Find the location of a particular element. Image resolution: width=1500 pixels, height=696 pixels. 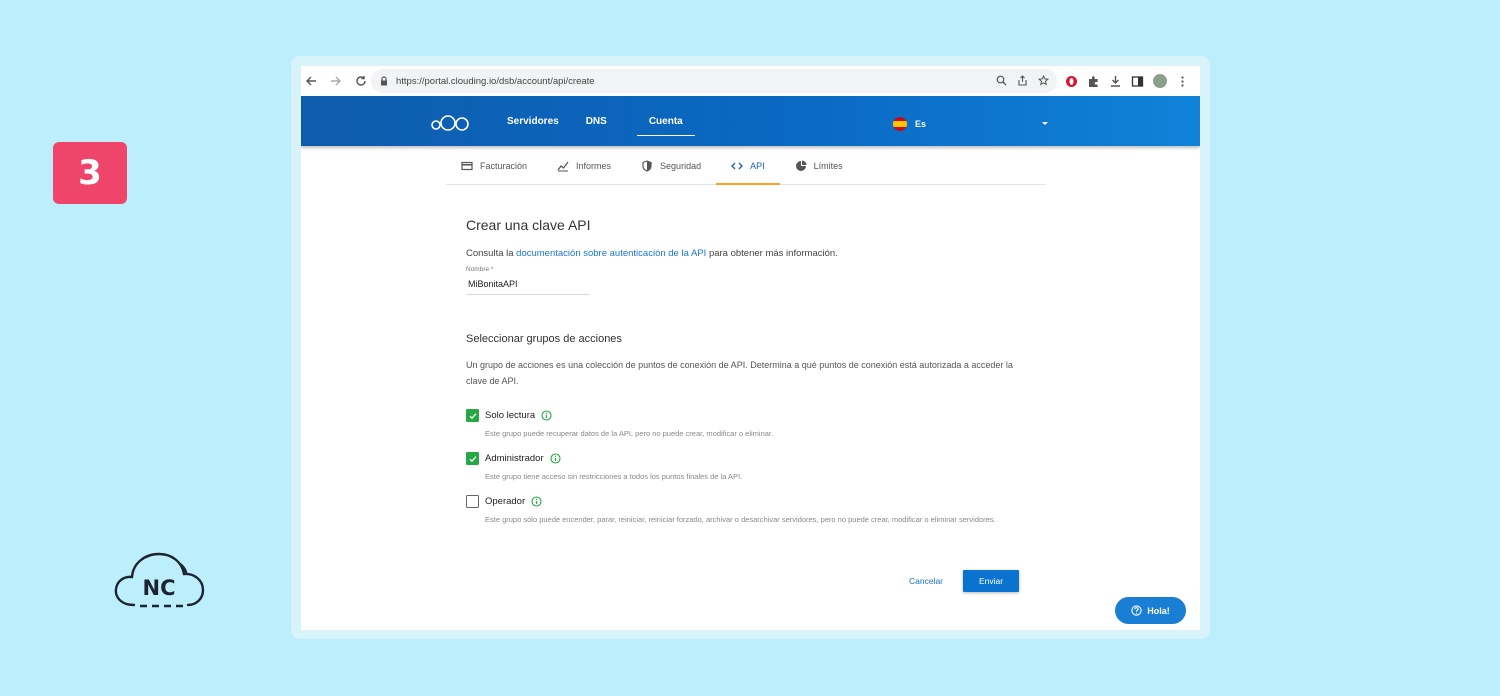

nc-cloud-logo: NC is located at coordinates (159, 580).